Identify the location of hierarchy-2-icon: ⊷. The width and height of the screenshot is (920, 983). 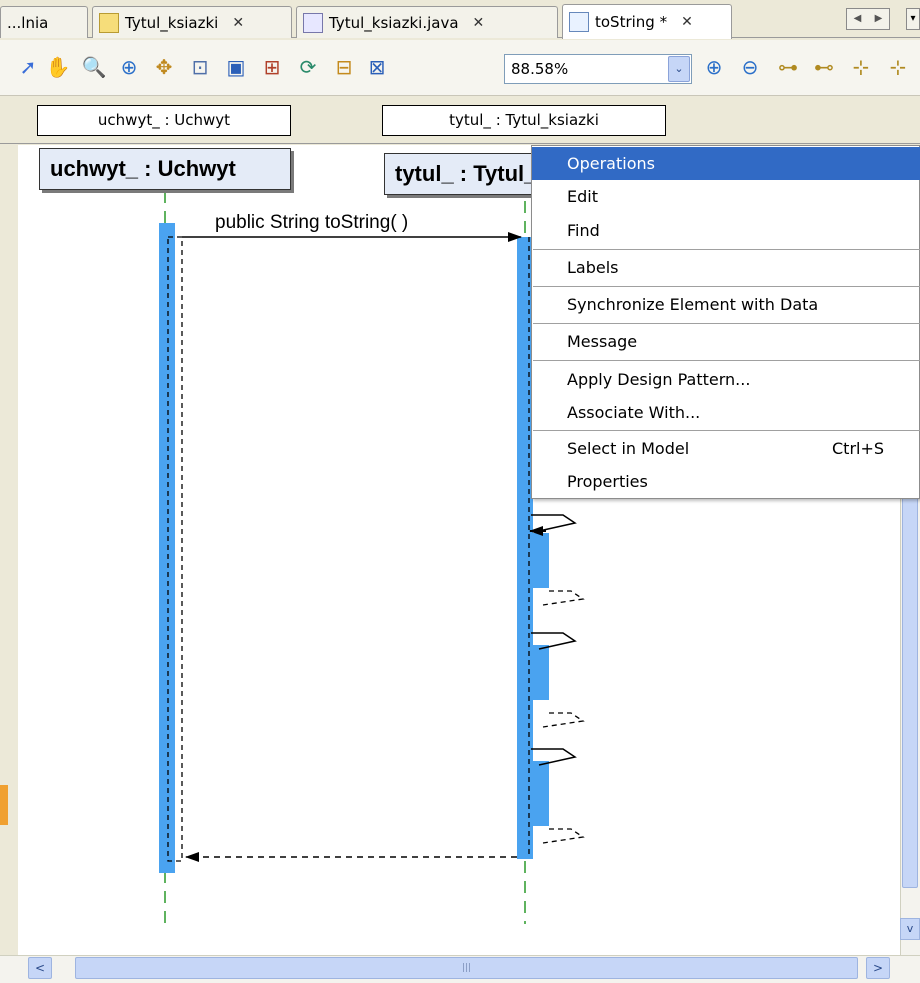
(824, 67).